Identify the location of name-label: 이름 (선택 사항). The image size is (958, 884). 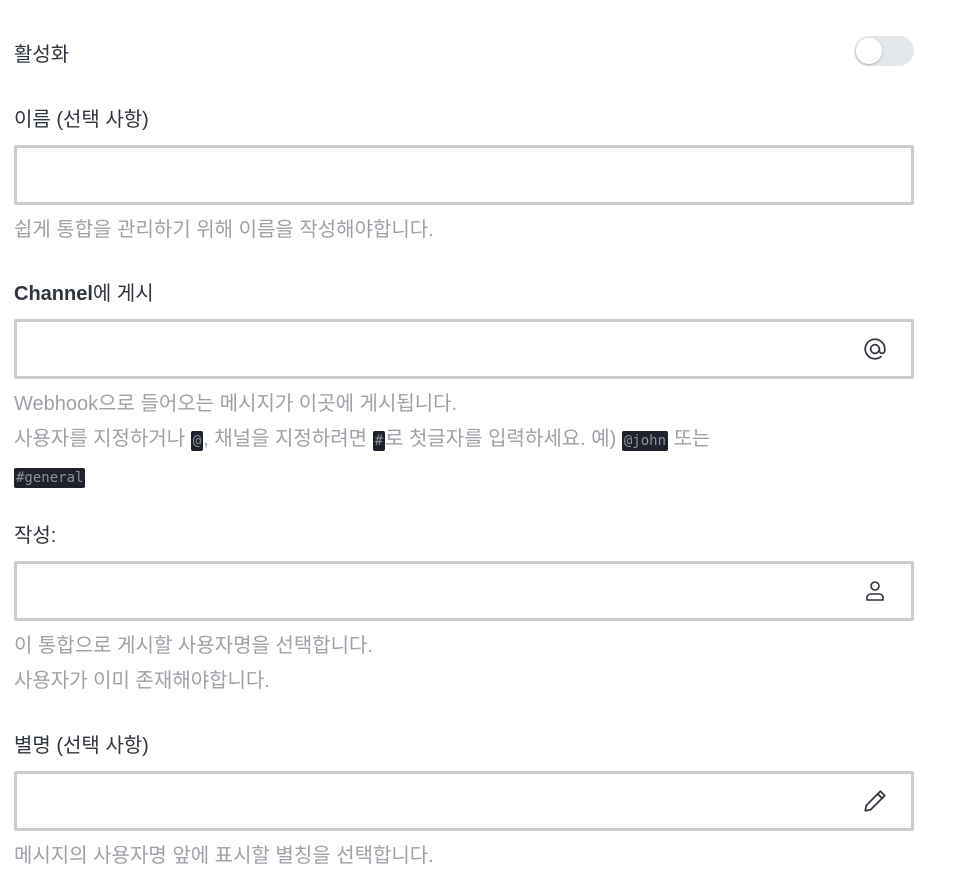
(81, 120).